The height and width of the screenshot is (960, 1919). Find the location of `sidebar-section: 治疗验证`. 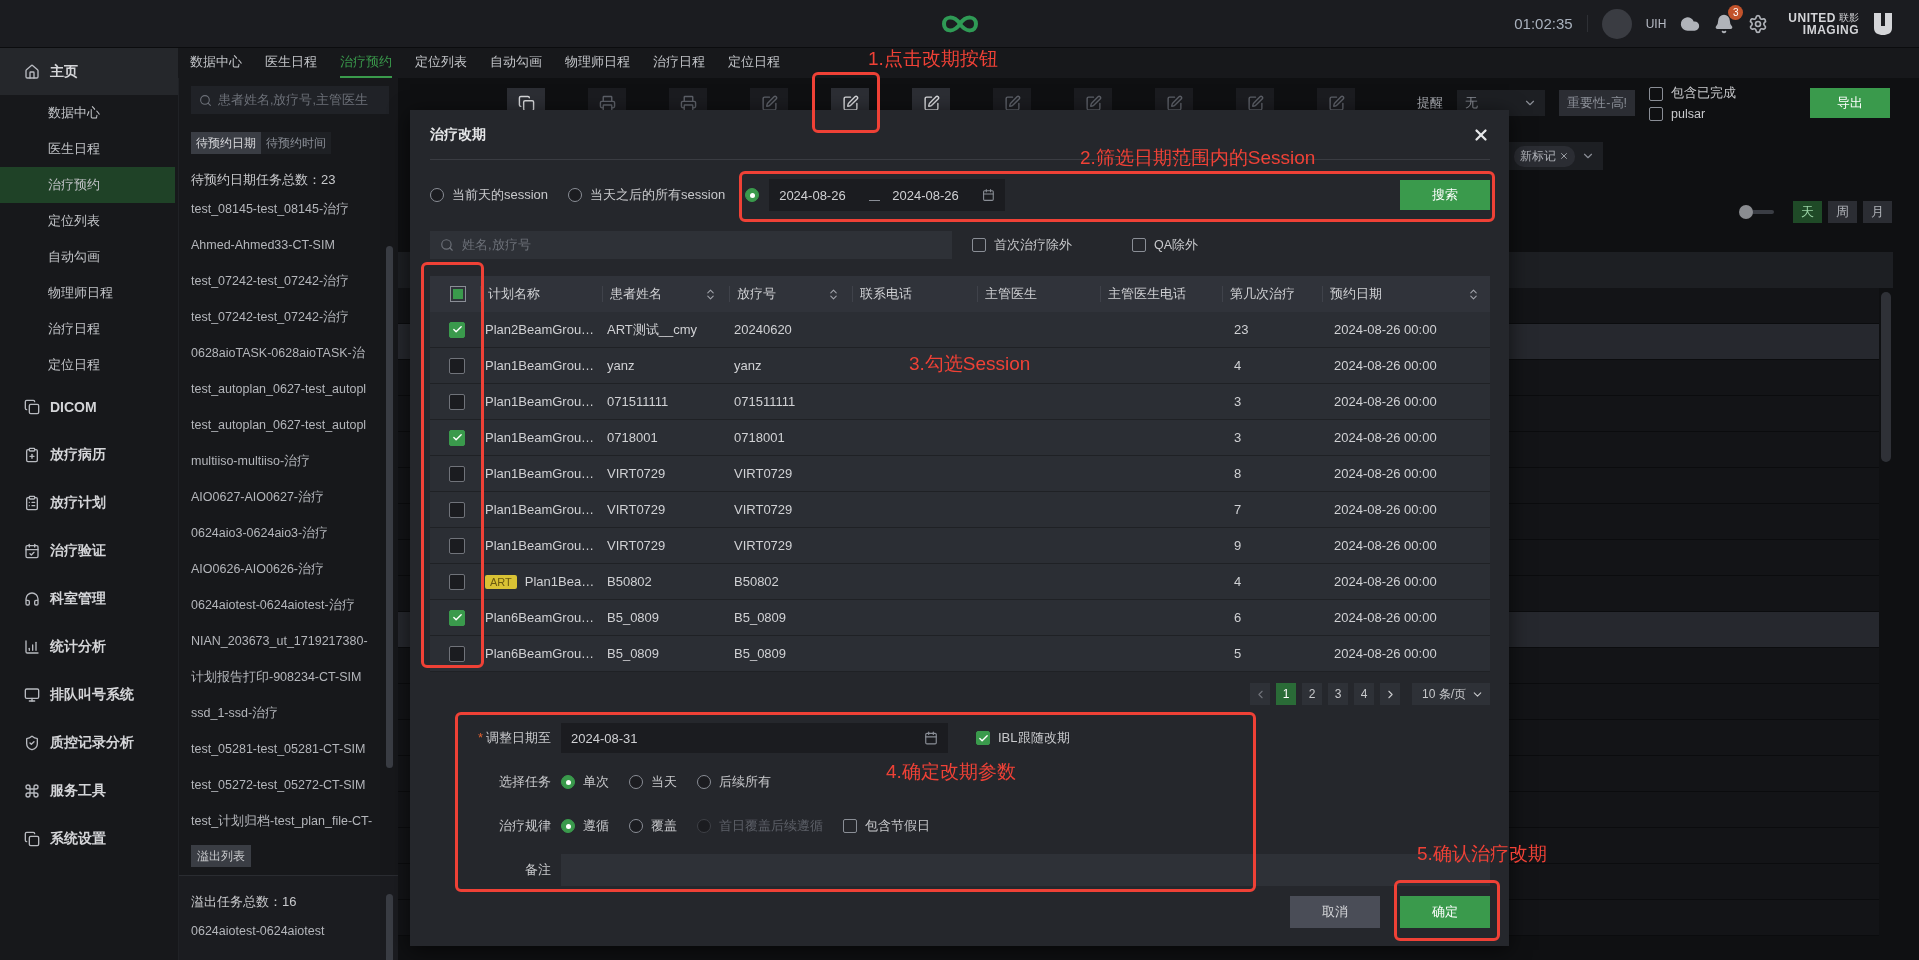

sidebar-section: 治疗验证 is located at coordinates (89, 551).